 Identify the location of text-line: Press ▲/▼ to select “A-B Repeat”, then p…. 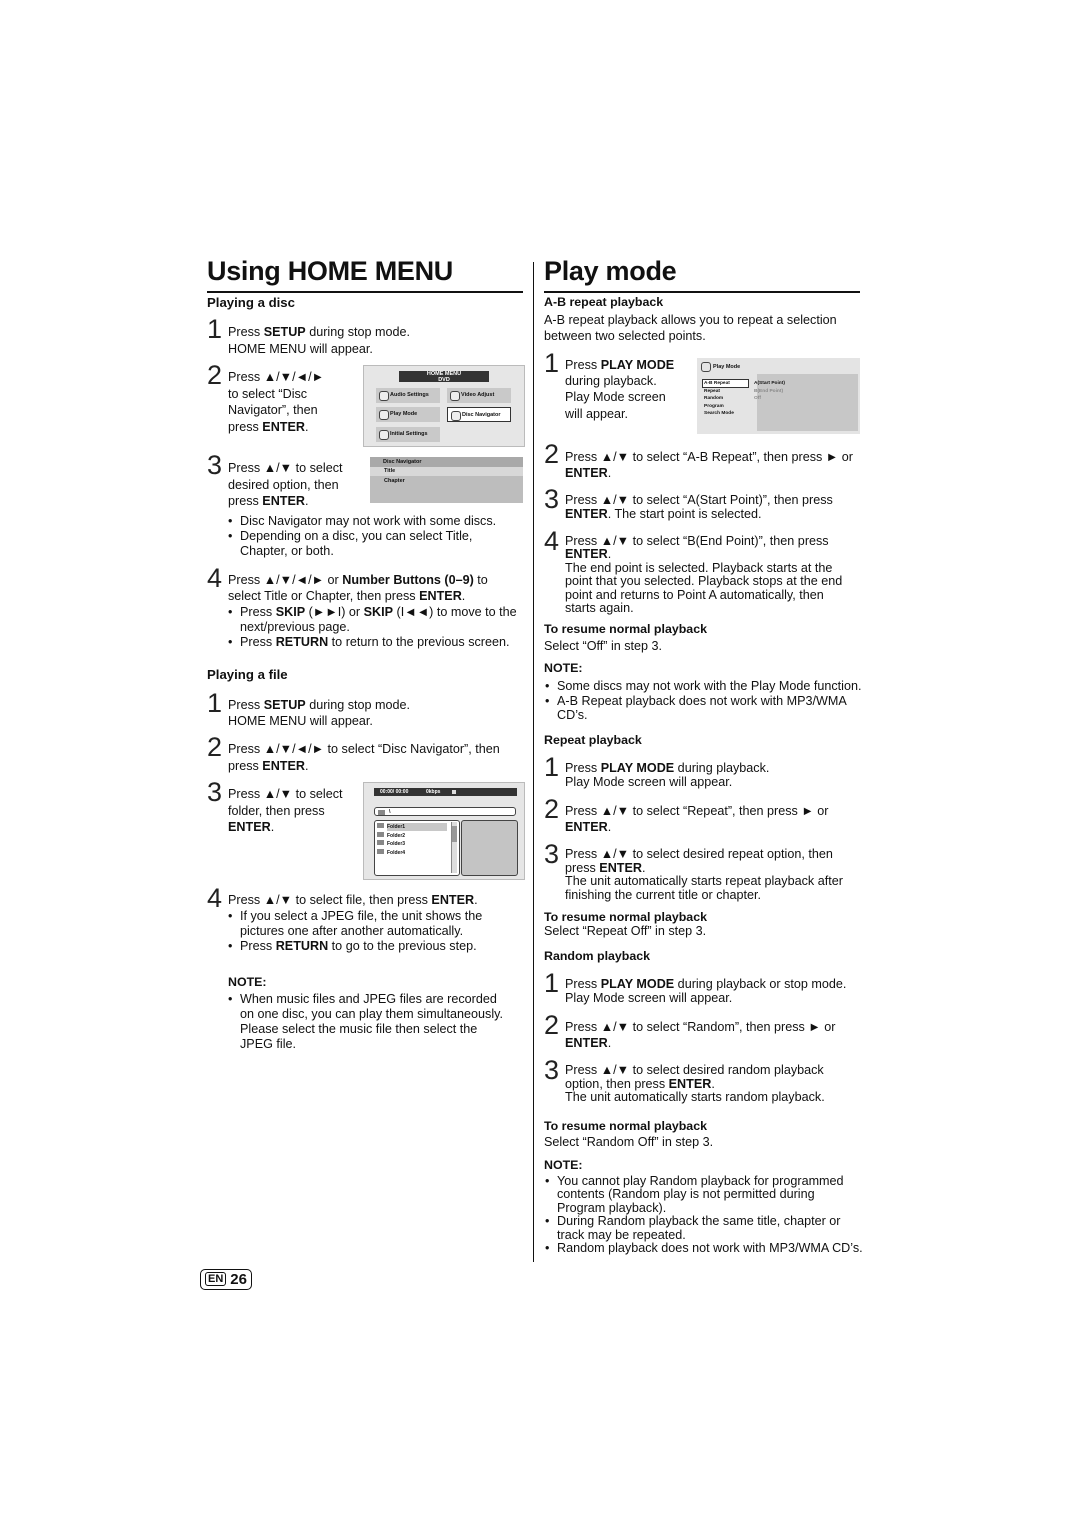
(709, 457).